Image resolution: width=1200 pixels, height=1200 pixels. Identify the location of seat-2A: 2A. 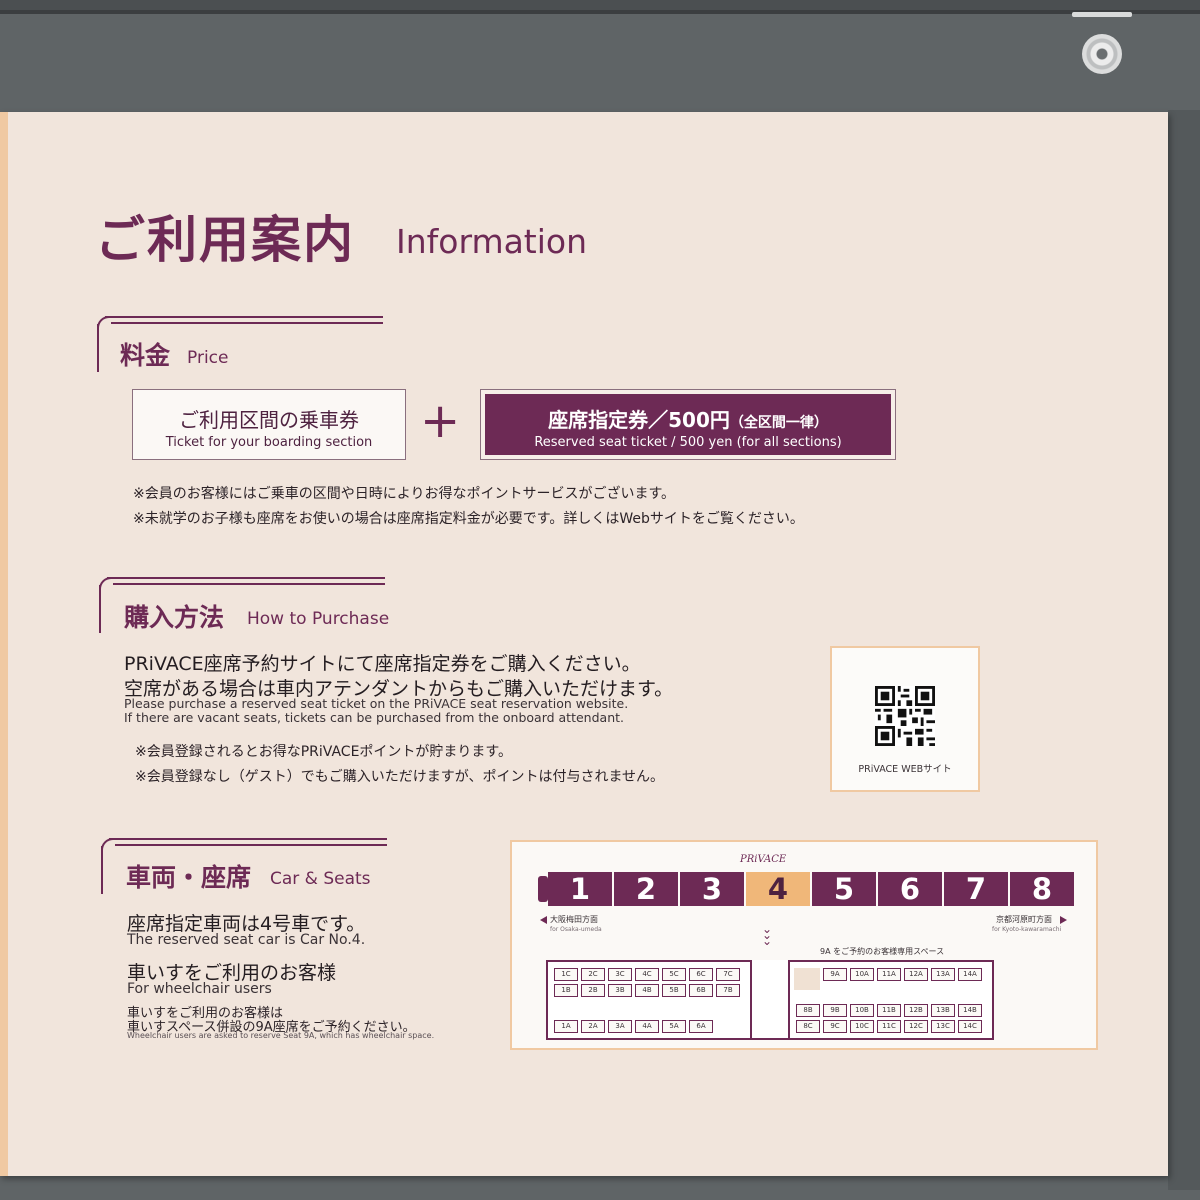
(593, 1026).